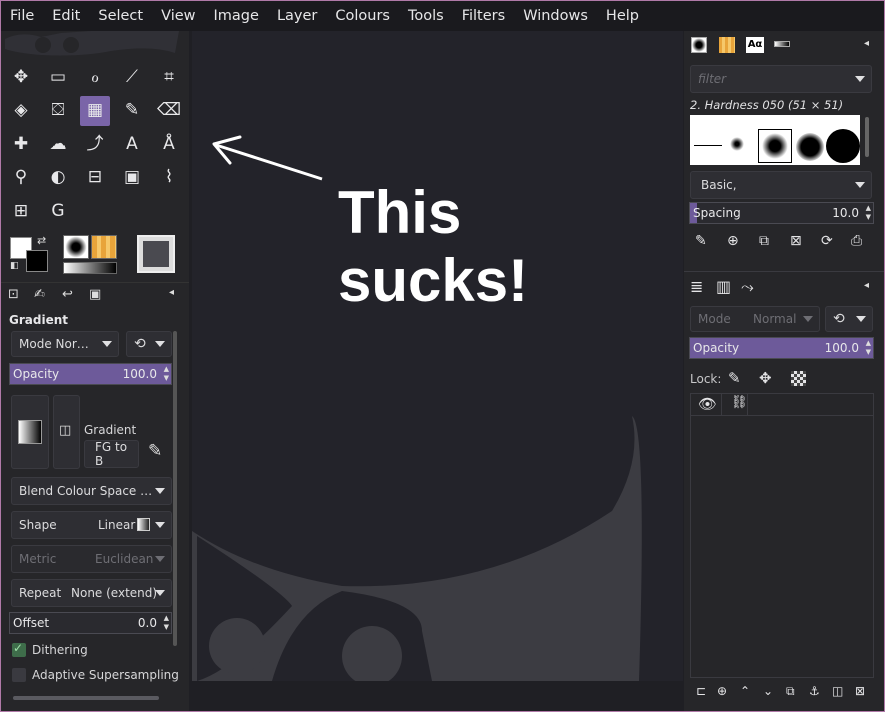  Describe the element at coordinates (66, 432) in the screenshot. I see `reverse-gradient-button: ◫` at that location.